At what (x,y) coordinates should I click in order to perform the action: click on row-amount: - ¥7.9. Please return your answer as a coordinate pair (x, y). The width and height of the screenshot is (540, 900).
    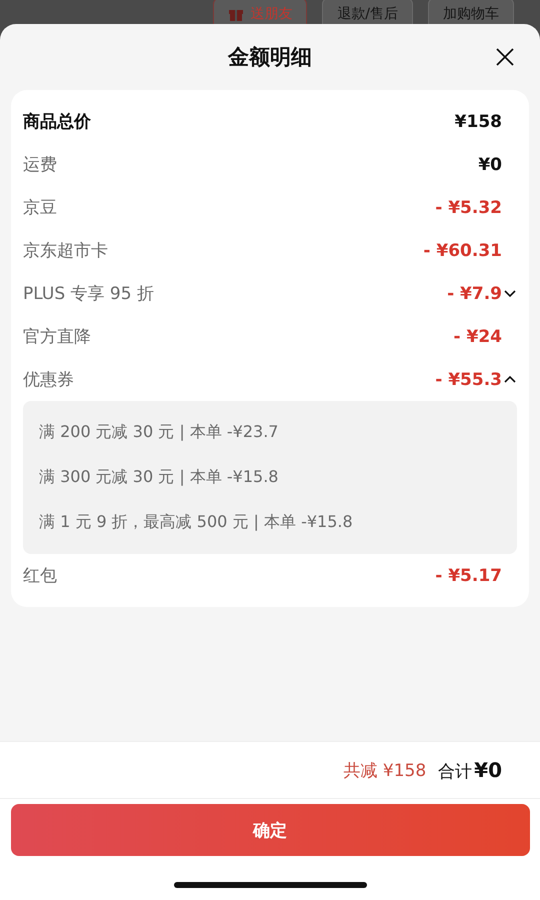
    Looking at the image, I should click on (474, 294).